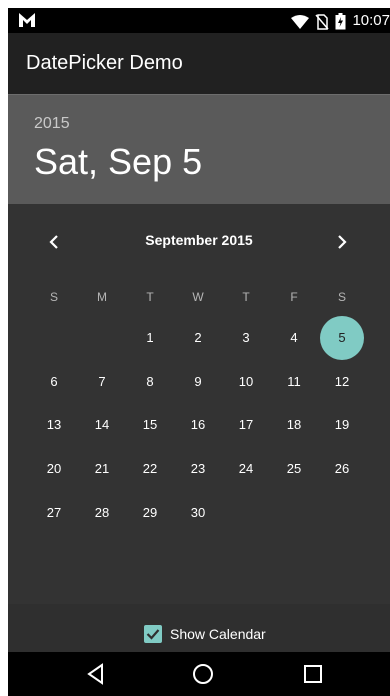 The height and width of the screenshot is (696, 390). I want to click on calendar-day-label: 16, so click(198, 425).